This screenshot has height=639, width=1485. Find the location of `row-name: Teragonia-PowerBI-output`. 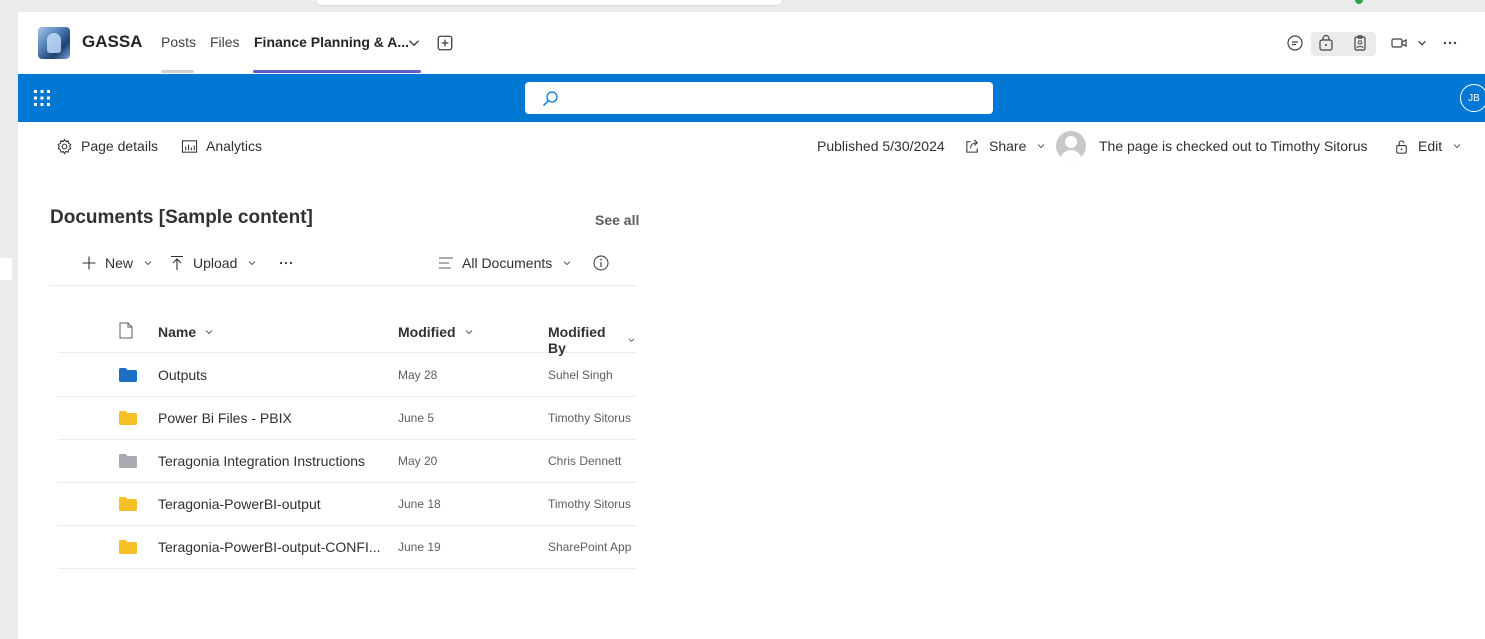

row-name: Teragonia-PowerBI-output is located at coordinates (239, 504).